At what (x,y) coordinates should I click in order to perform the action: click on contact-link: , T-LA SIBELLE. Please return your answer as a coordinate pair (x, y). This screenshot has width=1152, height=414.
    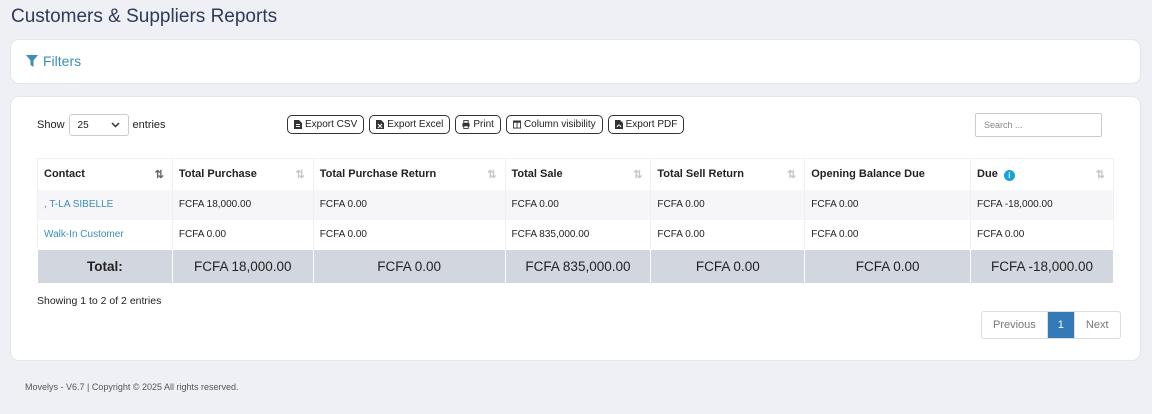
    Looking at the image, I should click on (105, 204).